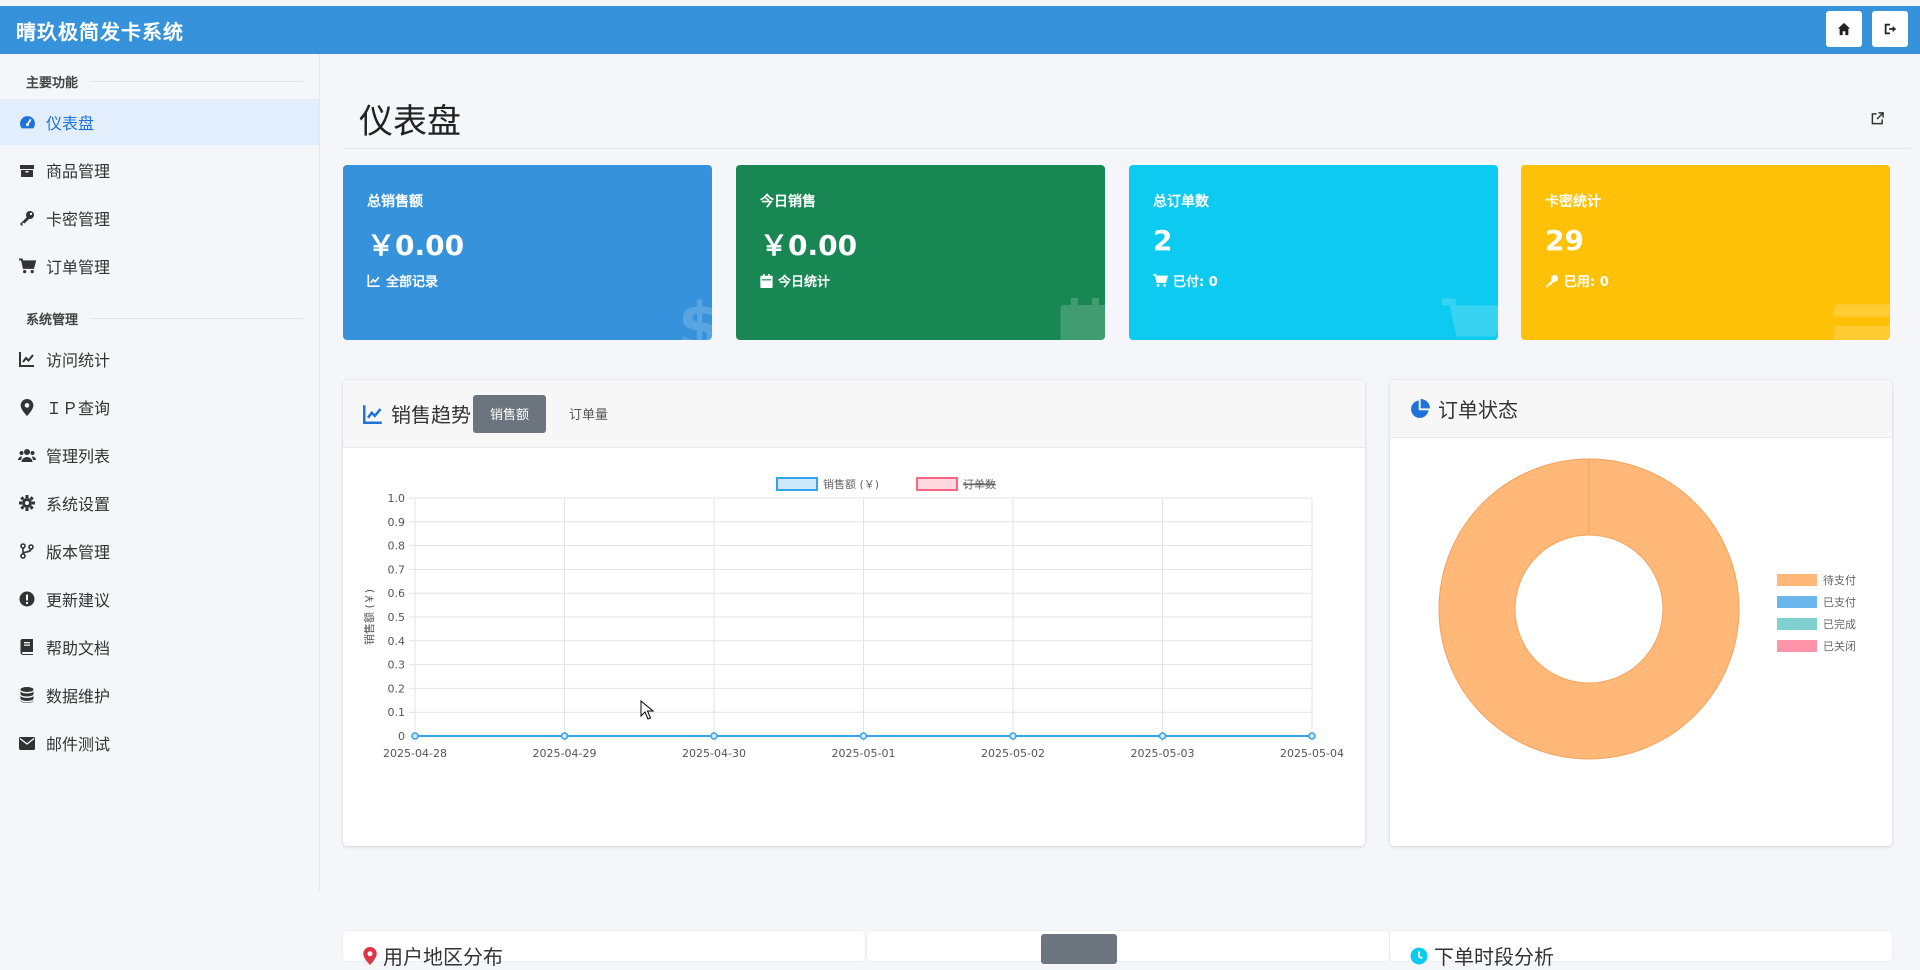  What do you see at coordinates (397, 641) in the screenshot?
I see `y-tick-label: 0.4` at bounding box center [397, 641].